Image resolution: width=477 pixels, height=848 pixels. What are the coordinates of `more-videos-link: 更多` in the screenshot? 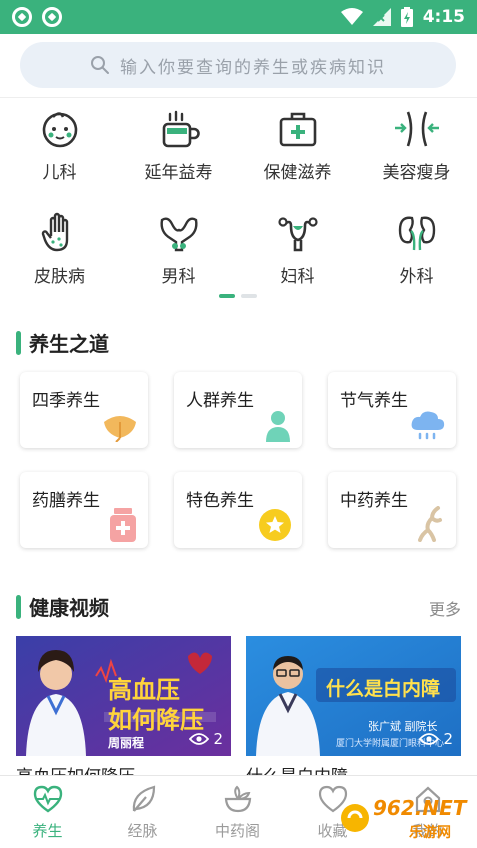 It's located at (445, 608).